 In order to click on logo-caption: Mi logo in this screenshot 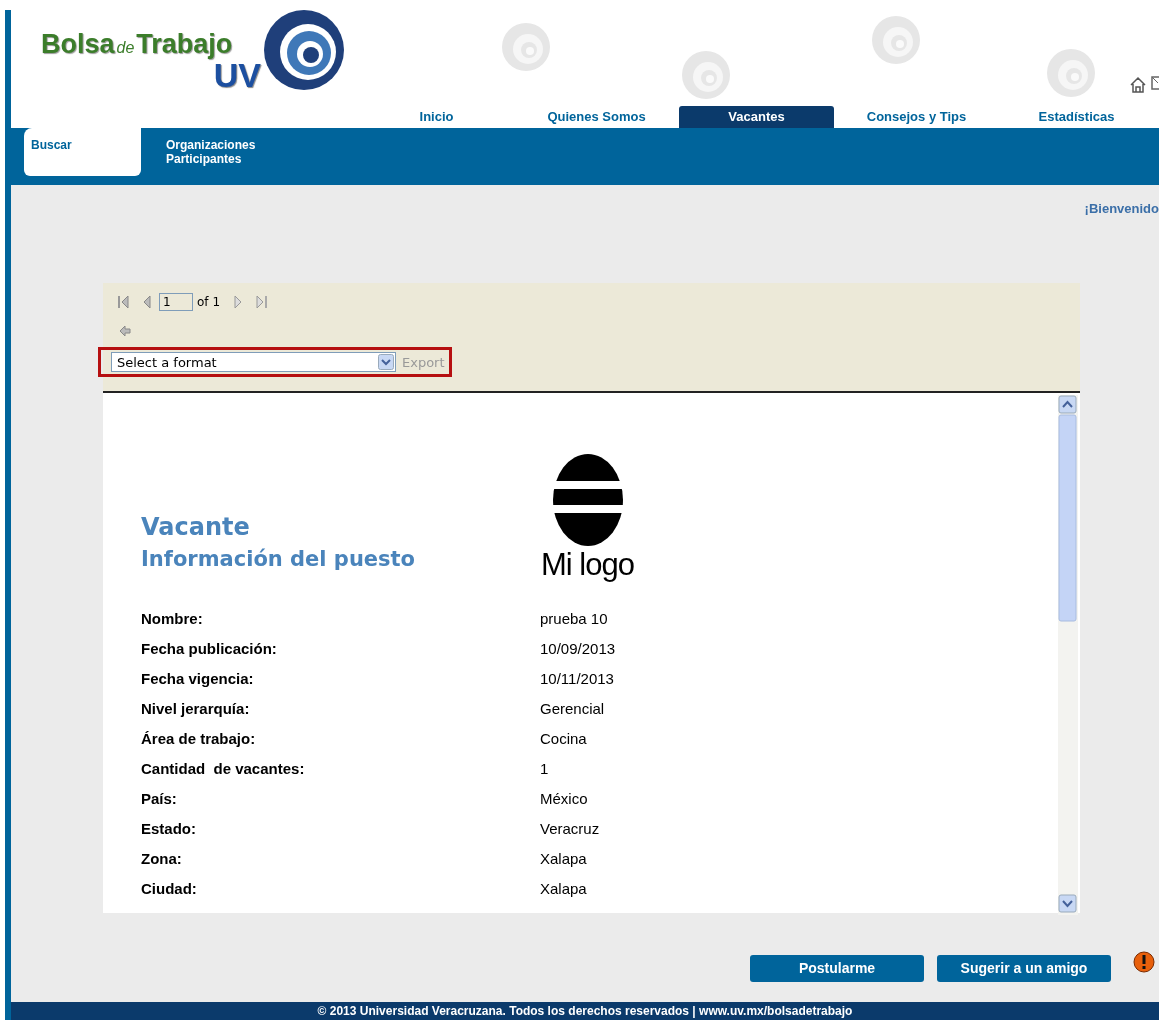, I will do `click(587, 565)`.